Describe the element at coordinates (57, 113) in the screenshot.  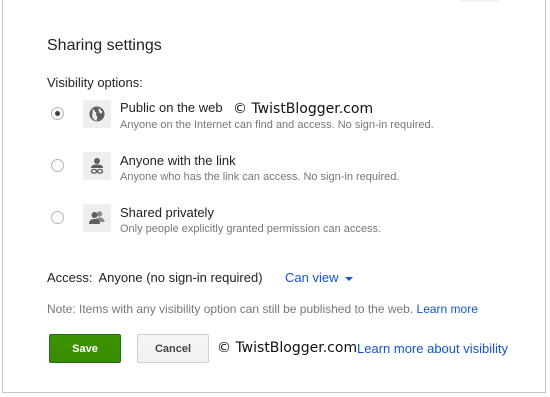
I see `radio-public-on-web` at that location.